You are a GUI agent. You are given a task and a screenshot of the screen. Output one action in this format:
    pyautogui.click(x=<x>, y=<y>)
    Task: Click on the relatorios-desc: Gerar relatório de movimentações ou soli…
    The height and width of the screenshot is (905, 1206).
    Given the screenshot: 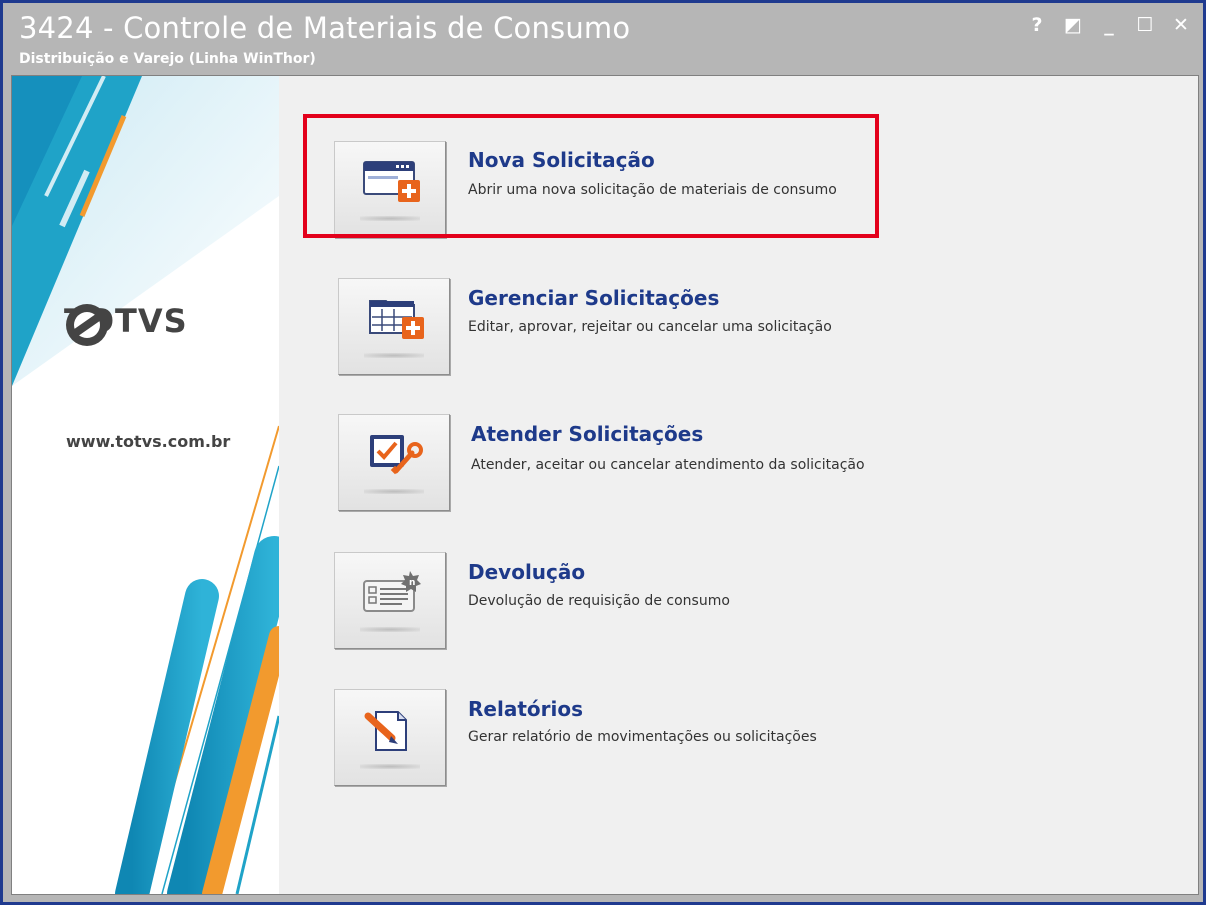 What is the action you would take?
    pyautogui.click(x=642, y=737)
    